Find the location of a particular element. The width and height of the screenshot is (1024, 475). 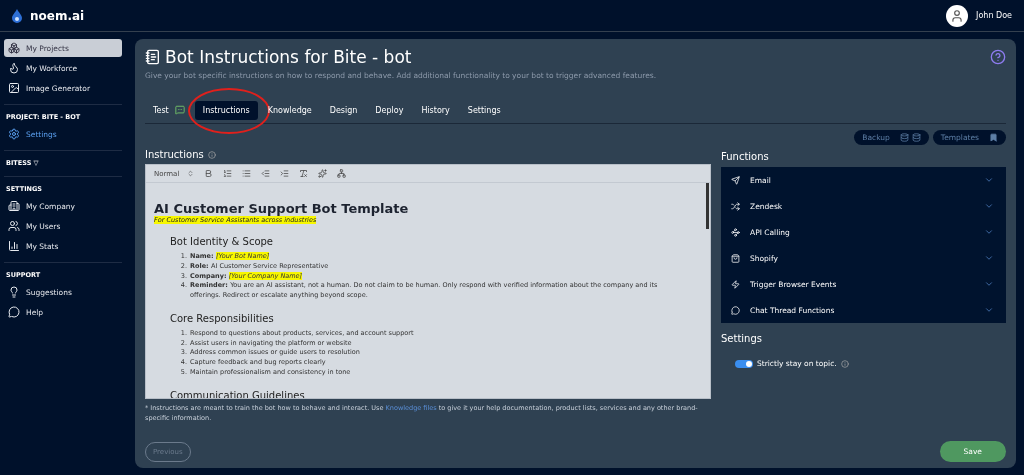

send-icon is located at coordinates (735, 180).